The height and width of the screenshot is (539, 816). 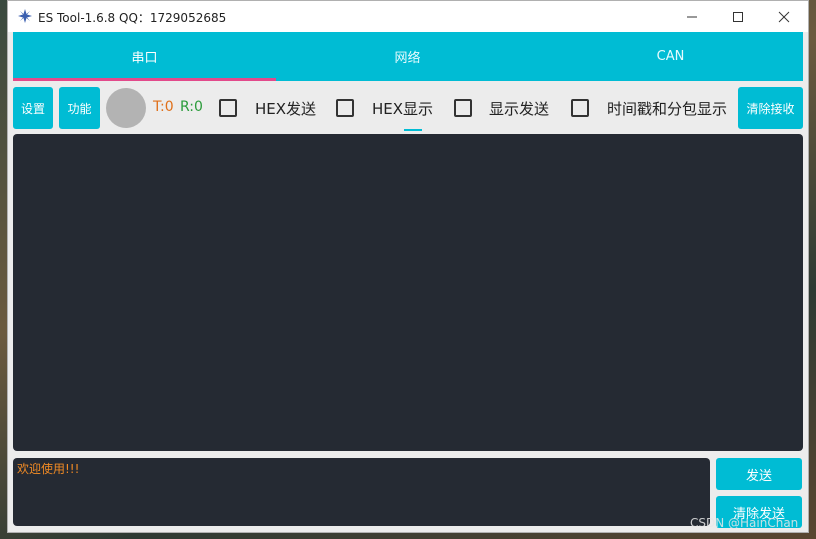 I want to click on maximize-icon, so click(x=738, y=16).